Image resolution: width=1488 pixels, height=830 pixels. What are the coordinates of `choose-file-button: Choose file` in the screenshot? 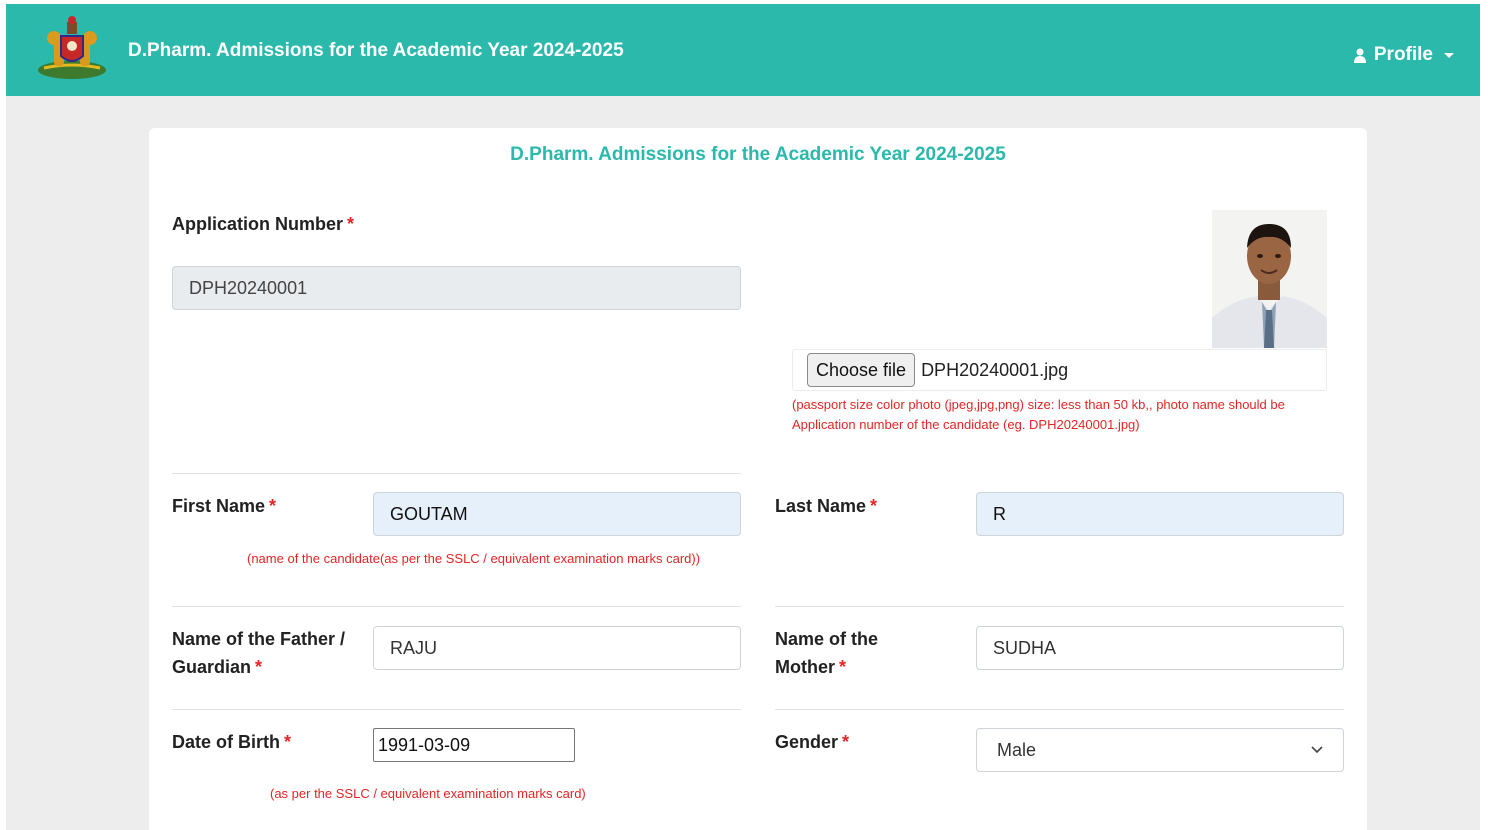 It's located at (861, 370).